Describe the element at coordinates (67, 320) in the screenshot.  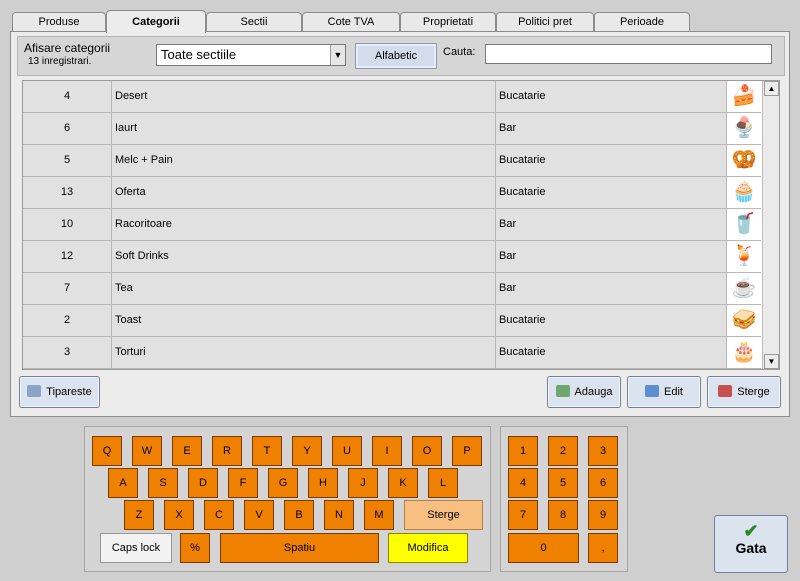
I see `cell-id: 2` at that location.